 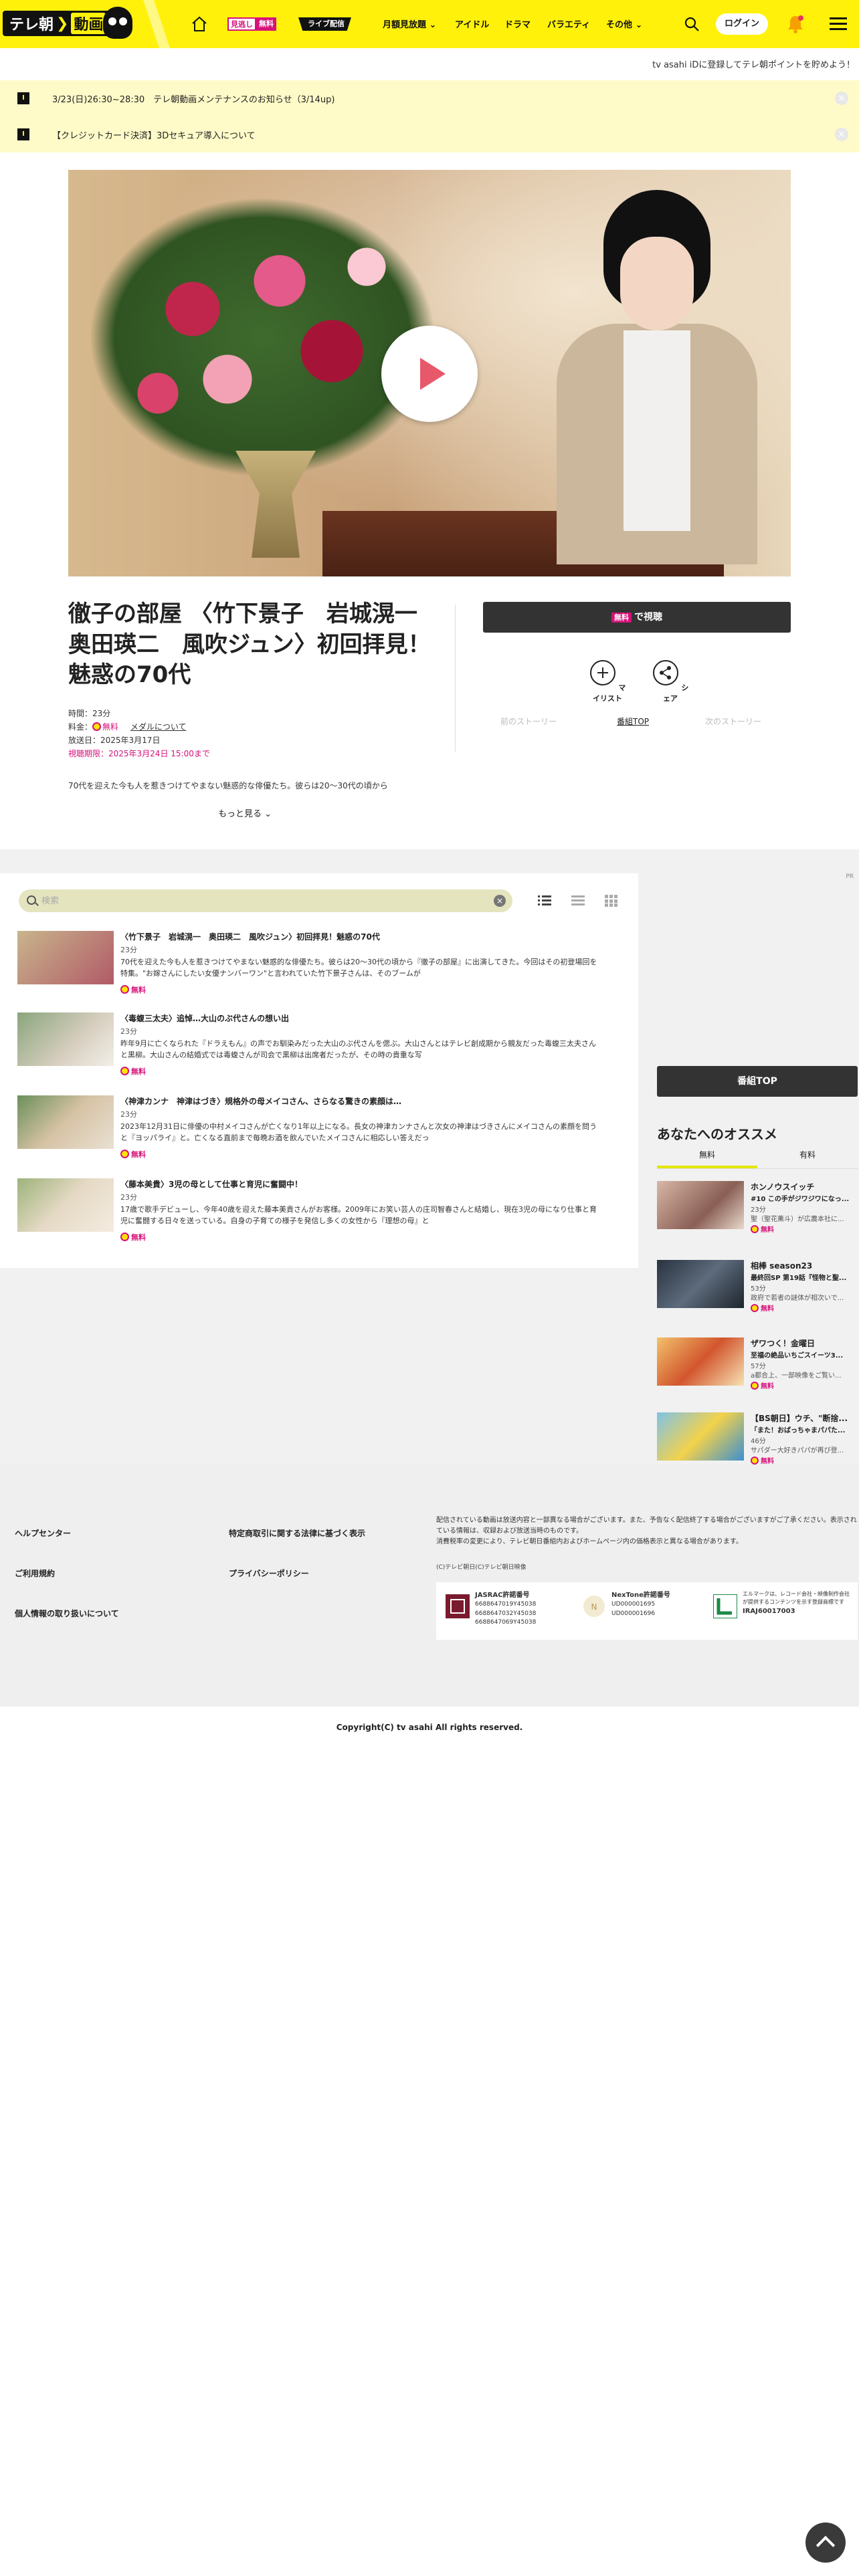 I want to click on nextone-info: NexTone許諾番号 UD000001695 UD000001696, so click(x=640, y=1604).